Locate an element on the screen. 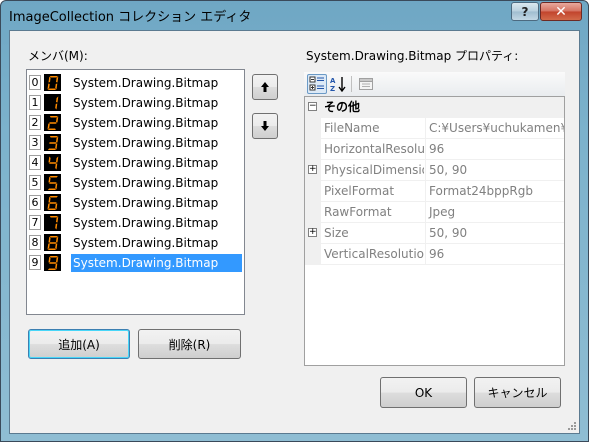  svg-text: A is located at coordinates (333, 81).